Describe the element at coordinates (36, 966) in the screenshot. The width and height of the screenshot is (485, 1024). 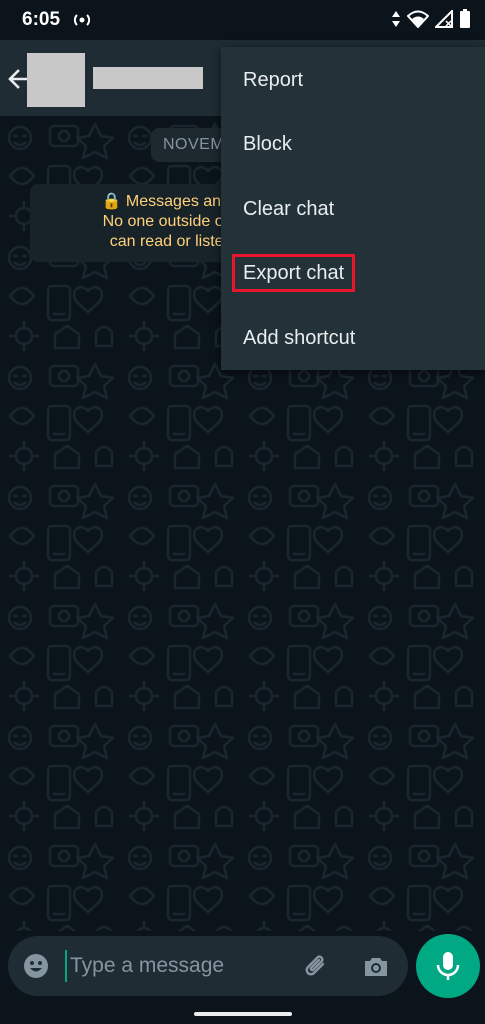
I see `emoji-icon` at that location.